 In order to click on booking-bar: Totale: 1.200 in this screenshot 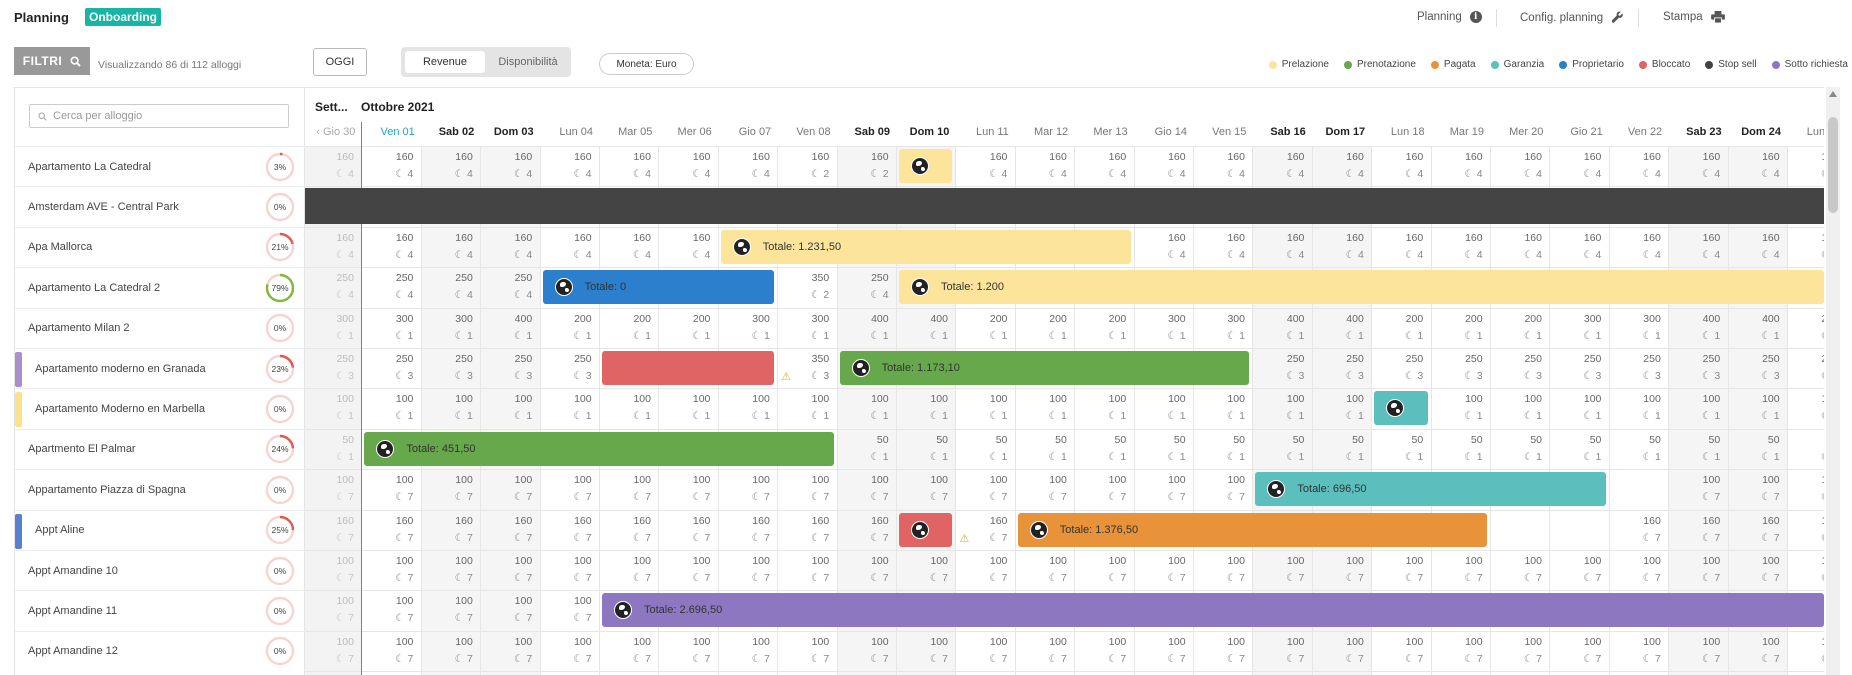, I will do `click(1361, 287)`.